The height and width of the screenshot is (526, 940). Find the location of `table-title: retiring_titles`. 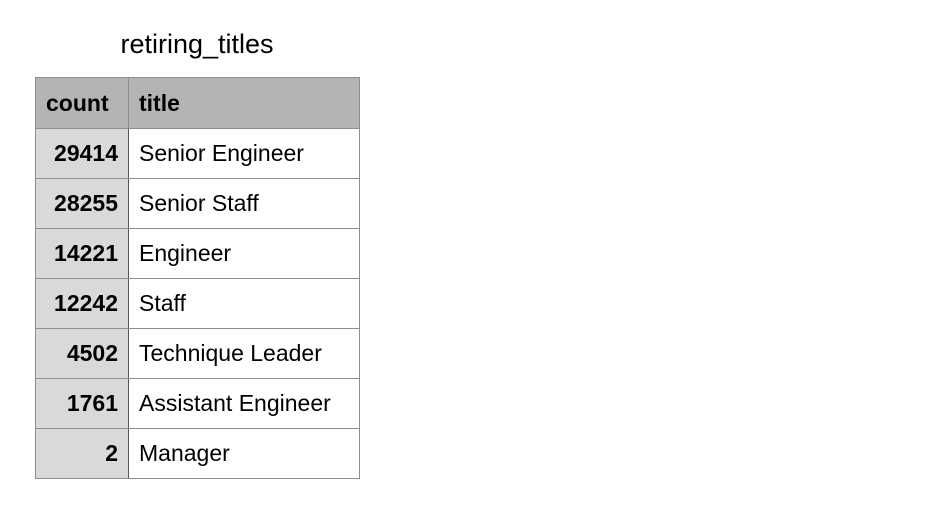

table-title: retiring_titles is located at coordinates (197, 44).